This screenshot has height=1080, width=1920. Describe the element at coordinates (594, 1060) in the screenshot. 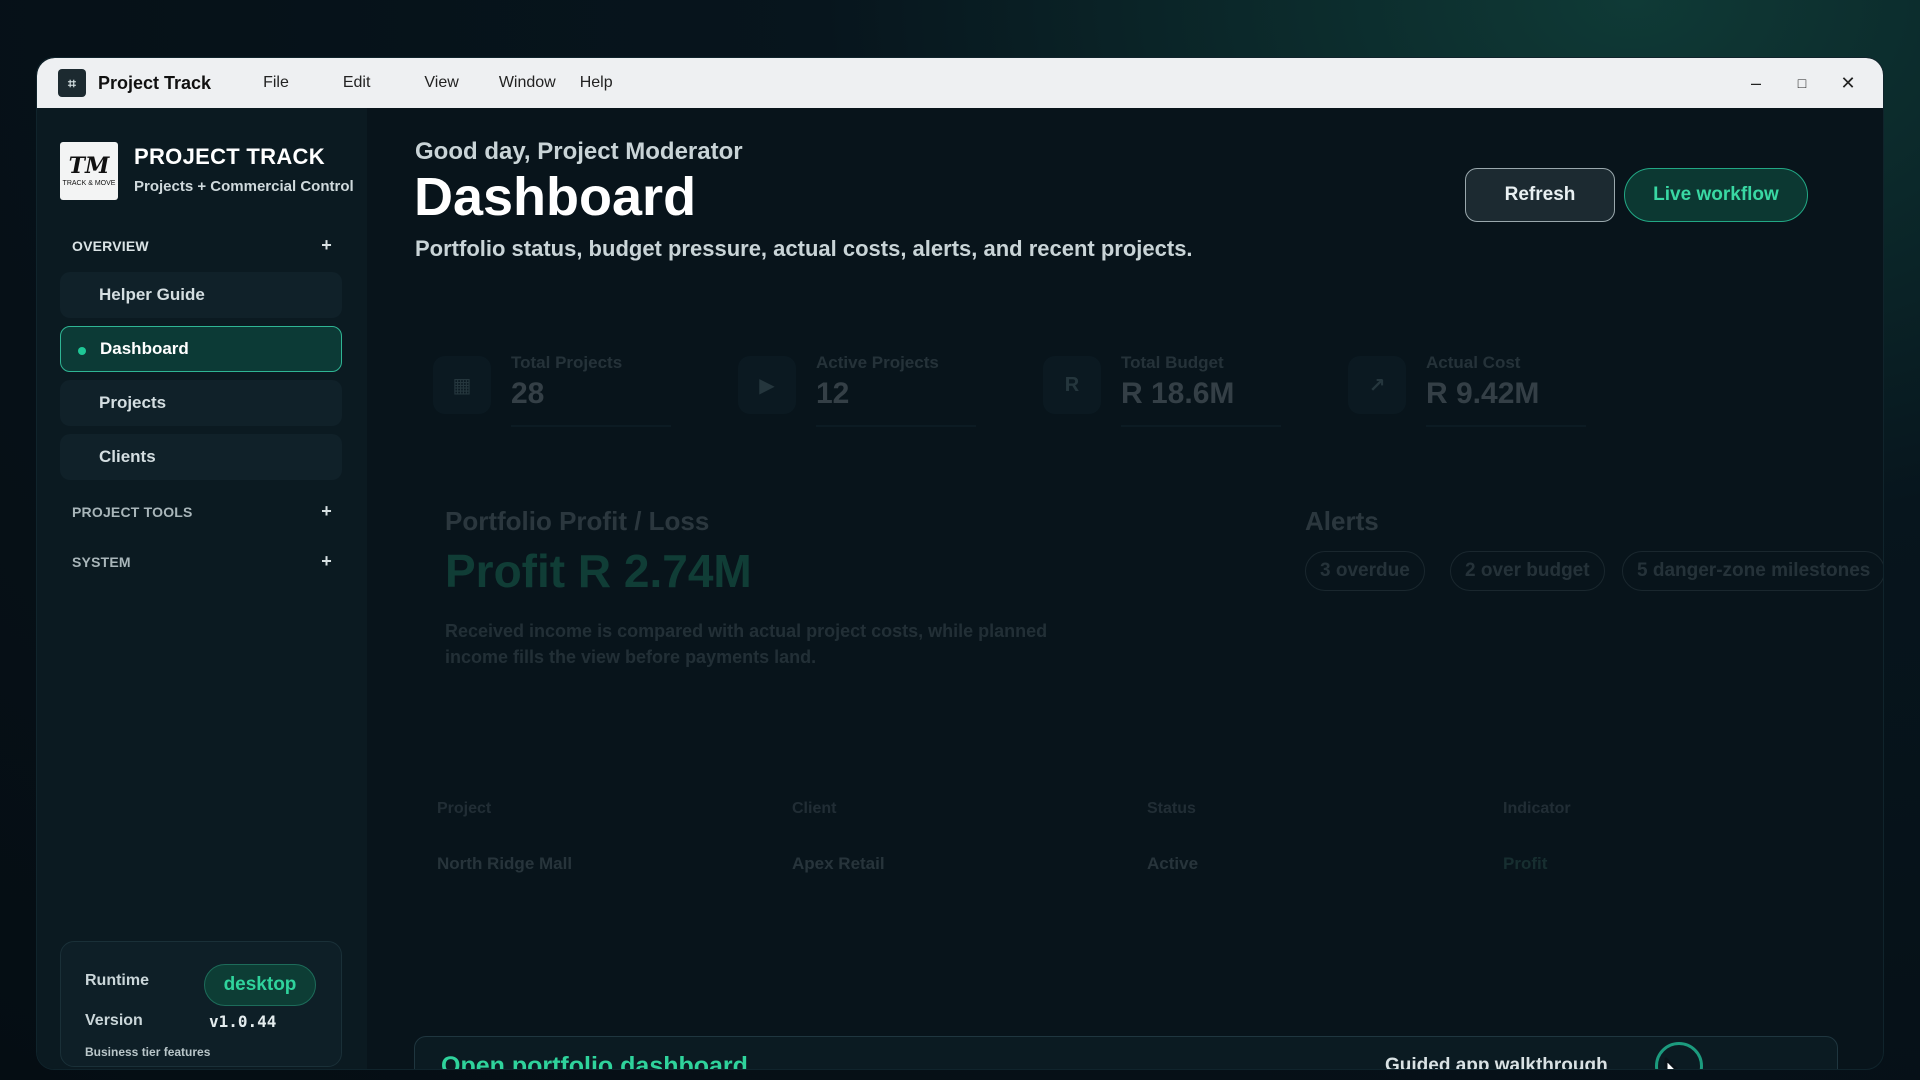

I see `open-portfolio-dashboard-link: Open portfolio dashboard` at that location.